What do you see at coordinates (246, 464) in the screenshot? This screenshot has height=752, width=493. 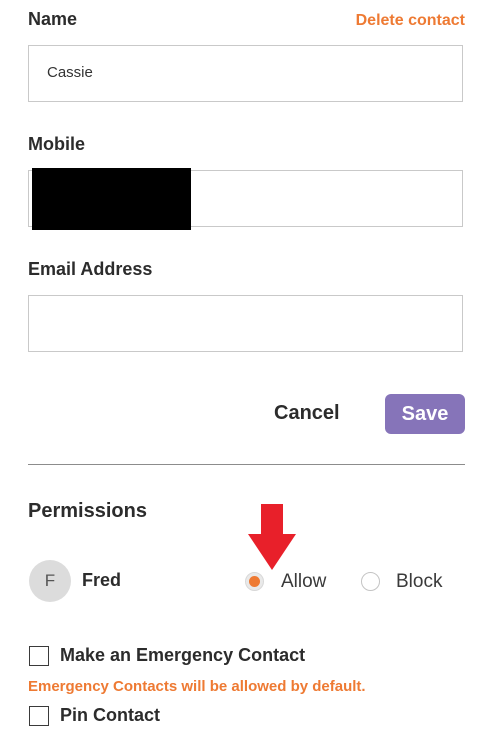 I see `section-divider` at bounding box center [246, 464].